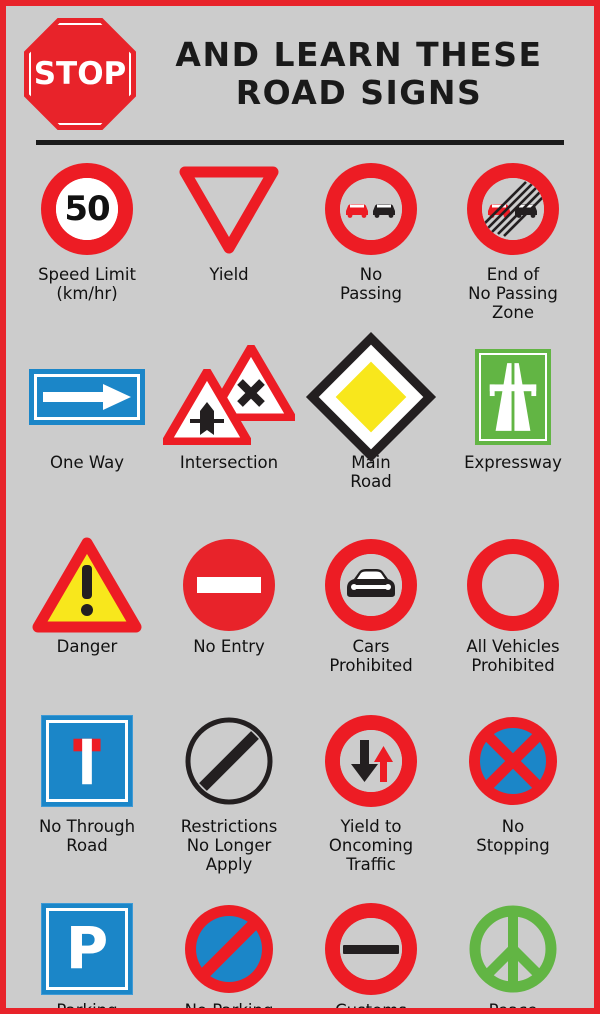  I want to click on stop-sign-icon: STOP, so click(80, 74).